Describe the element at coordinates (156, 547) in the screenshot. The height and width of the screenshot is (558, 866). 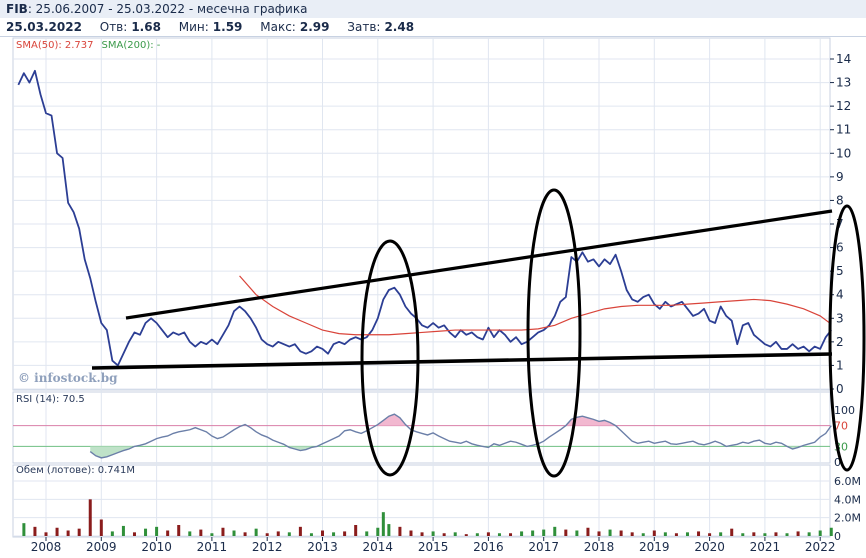
I see `x-axis-tick-label: 2010` at that location.